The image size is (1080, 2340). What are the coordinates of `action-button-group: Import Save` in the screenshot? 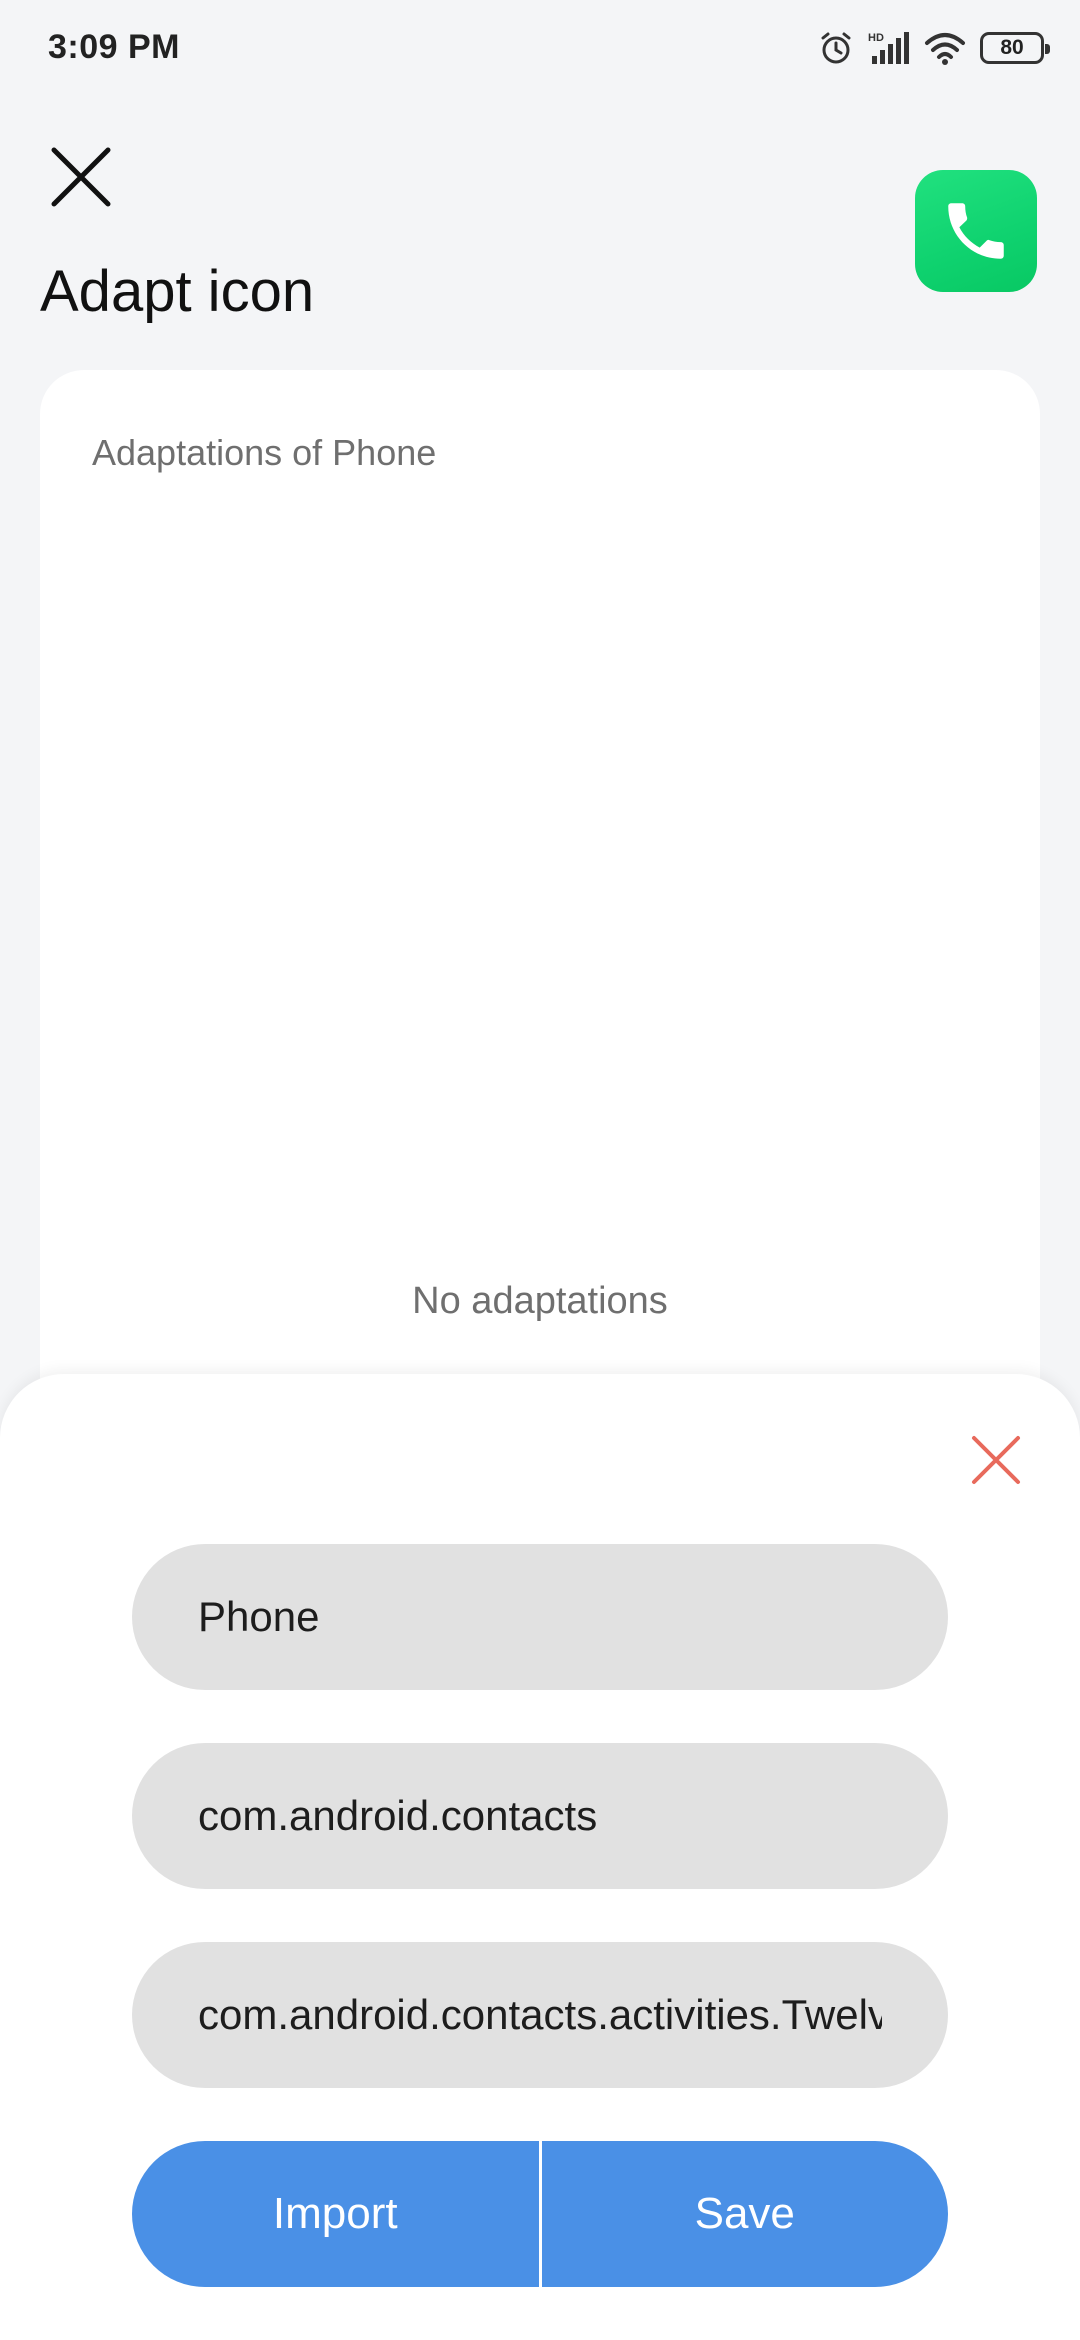 It's located at (540, 2214).